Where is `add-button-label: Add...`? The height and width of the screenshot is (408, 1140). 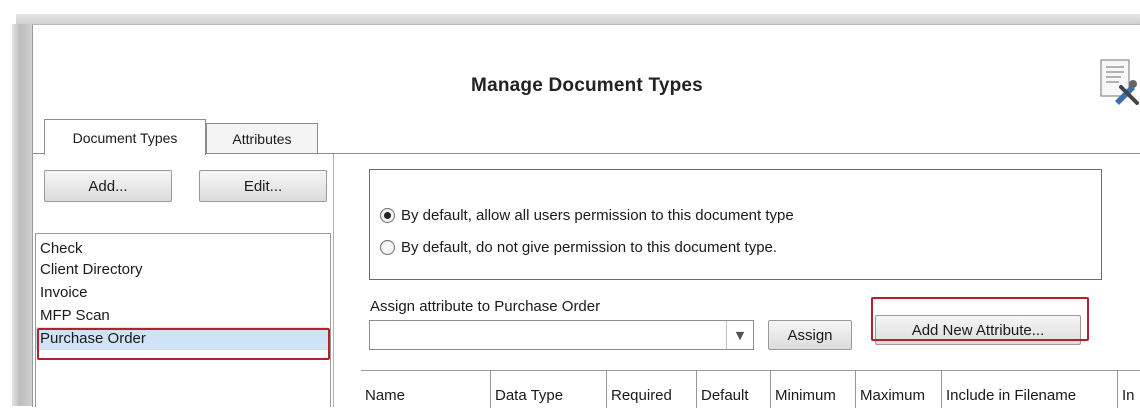
add-button-label: Add... is located at coordinates (108, 186).